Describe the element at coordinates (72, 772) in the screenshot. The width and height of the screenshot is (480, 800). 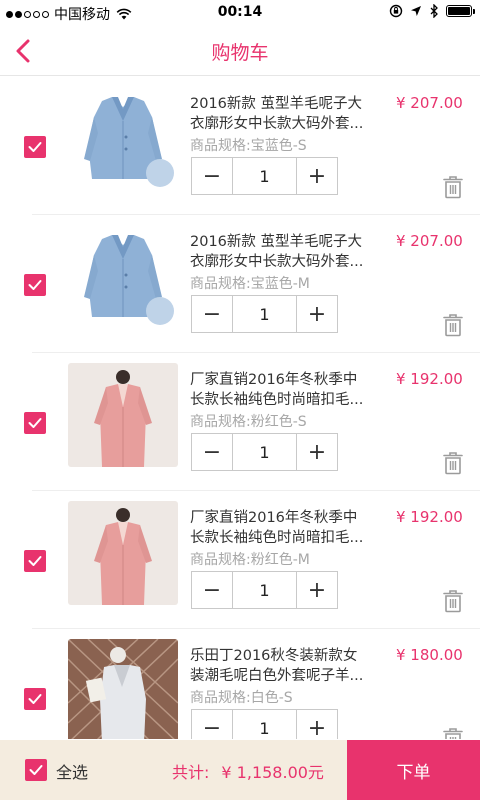
I see `select-all-label: 全选` at that location.